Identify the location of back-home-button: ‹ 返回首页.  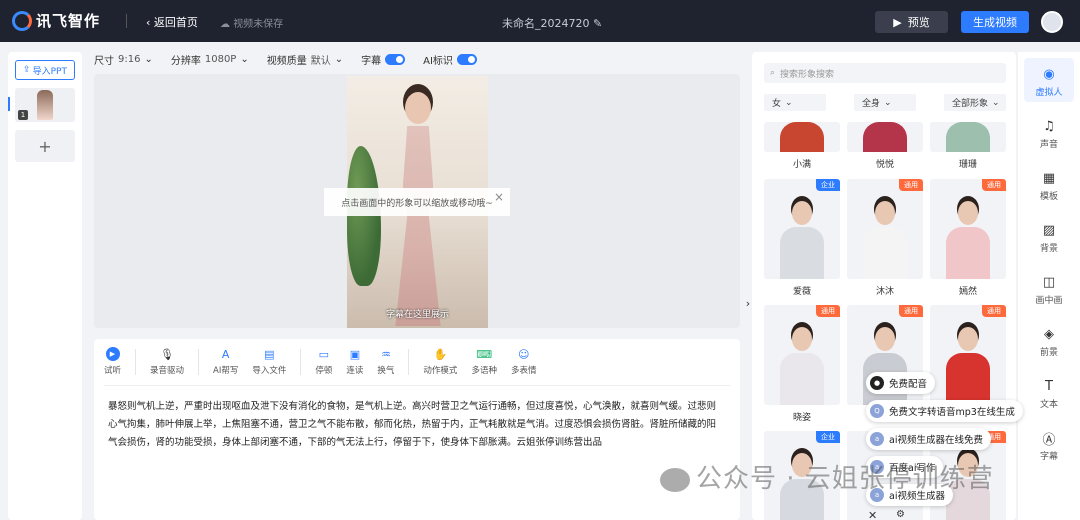
(172, 22).